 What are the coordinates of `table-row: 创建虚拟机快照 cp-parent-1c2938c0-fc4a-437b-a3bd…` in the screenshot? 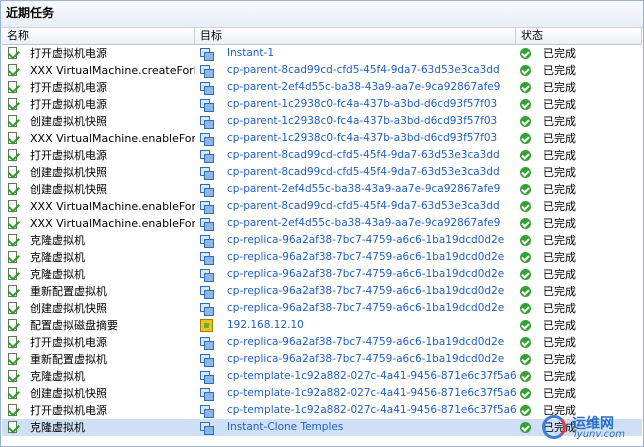 It's located at (322, 121).